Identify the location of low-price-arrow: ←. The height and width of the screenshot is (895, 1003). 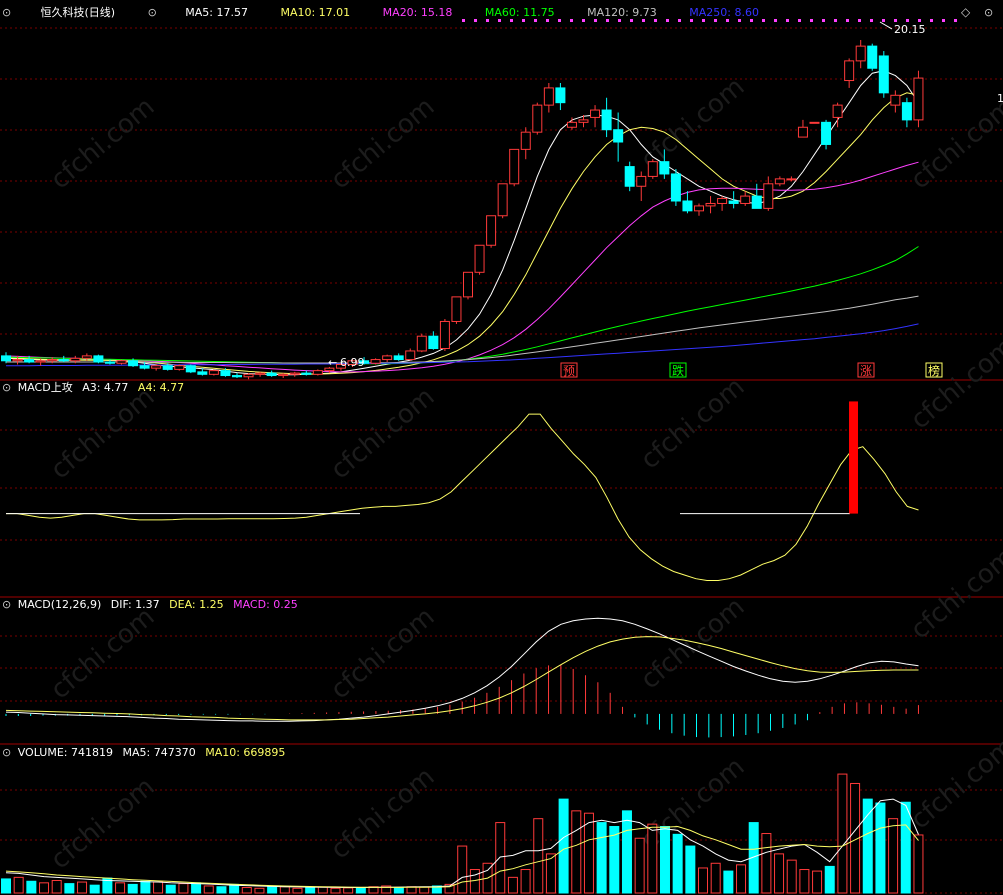
(332, 362).